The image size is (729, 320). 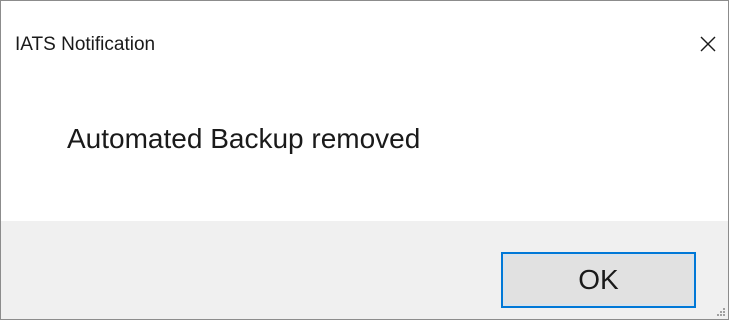 I want to click on ok-button: OK, so click(x=598, y=280).